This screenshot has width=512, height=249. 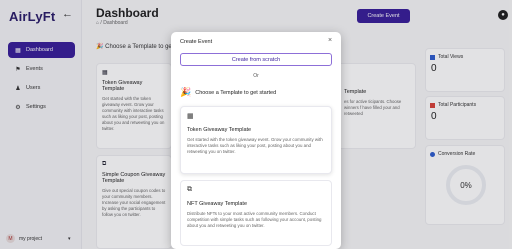 I want to click on create-from-scratch-button: Create from scratch, so click(x=256, y=59).